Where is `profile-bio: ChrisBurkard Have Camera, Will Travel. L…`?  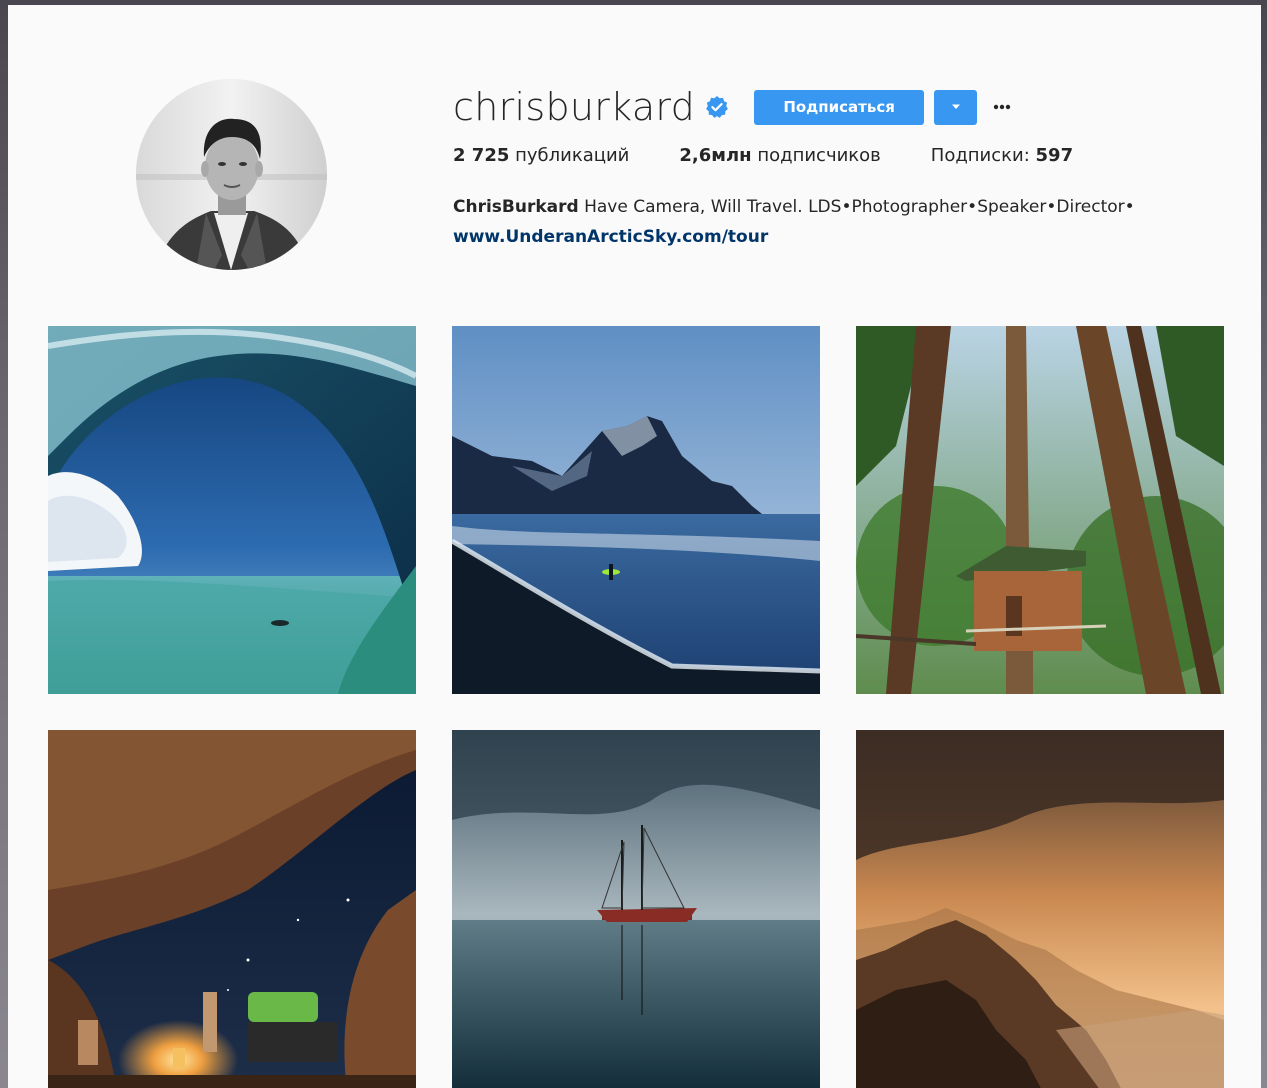 profile-bio: ChrisBurkard Have Camera, Will Travel. L… is located at coordinates (843, 222).